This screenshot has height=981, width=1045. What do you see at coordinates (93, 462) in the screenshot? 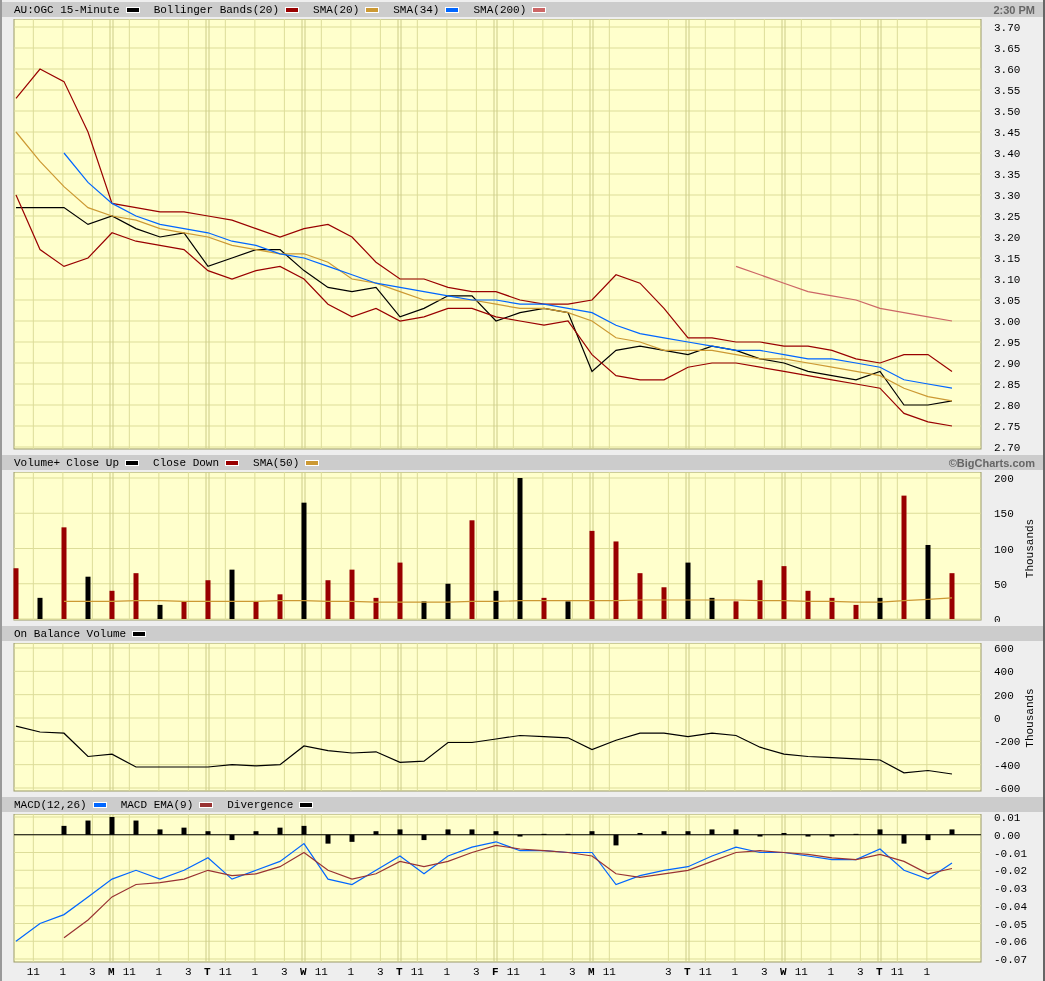
I see `legend-label: Close Up` at bounding box center [93, 462].